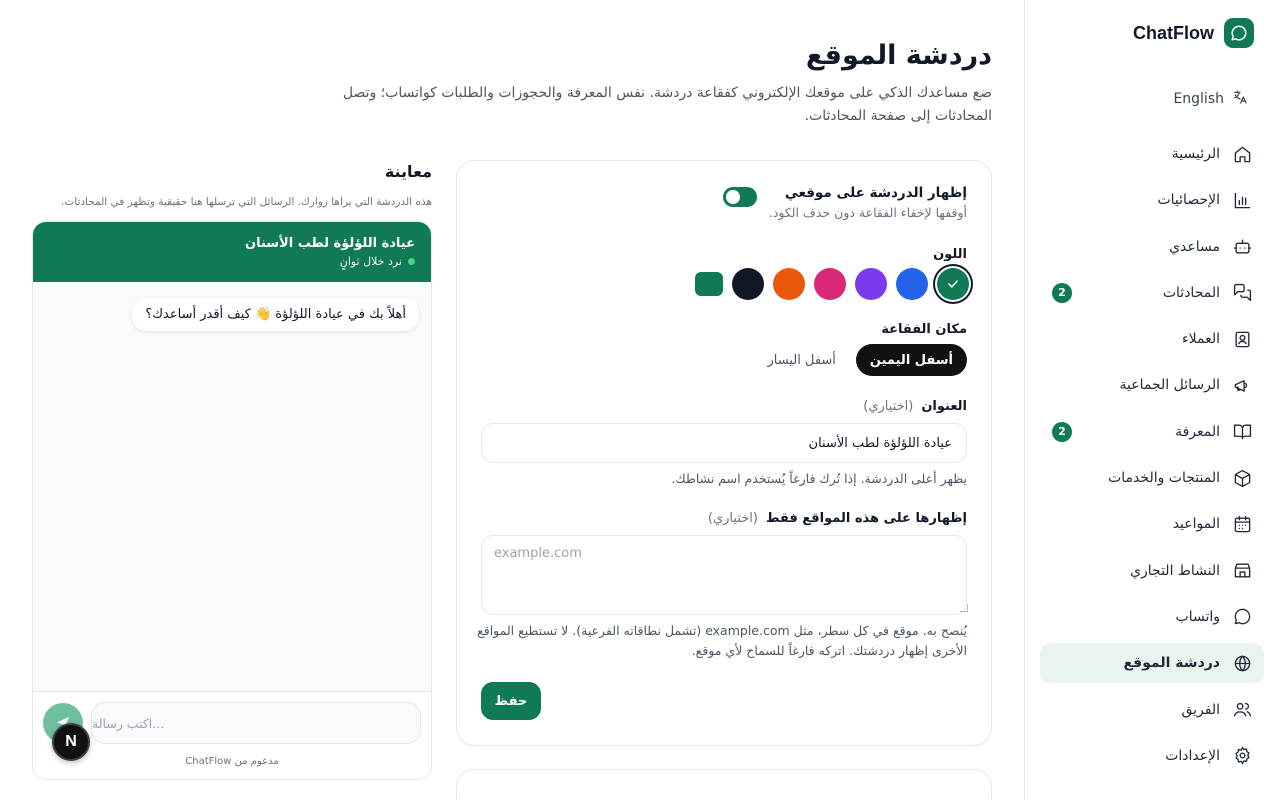 The width and height of the screenshot is (1280, 800). Describe the element at coordinates (1242, 247) in the screenshot. I see `bot-icon` at that location.